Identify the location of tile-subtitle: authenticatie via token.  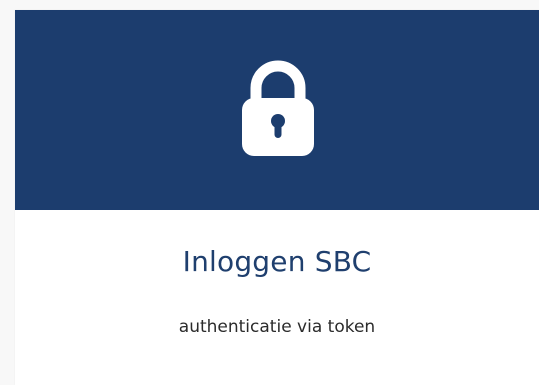
(277, 327).